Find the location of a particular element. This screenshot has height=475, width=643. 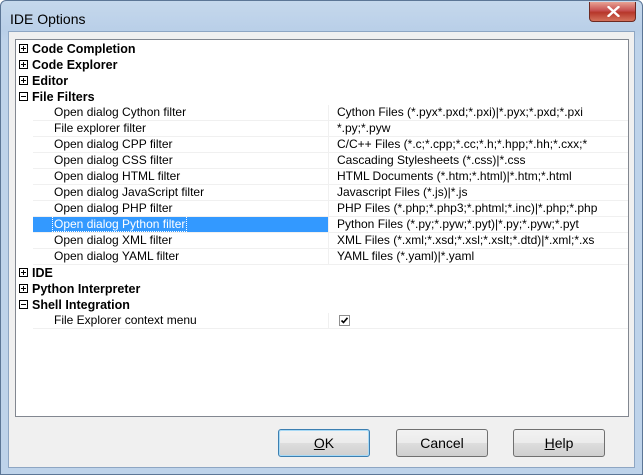

category-row: File Filters is located at coordinates (322, 97).